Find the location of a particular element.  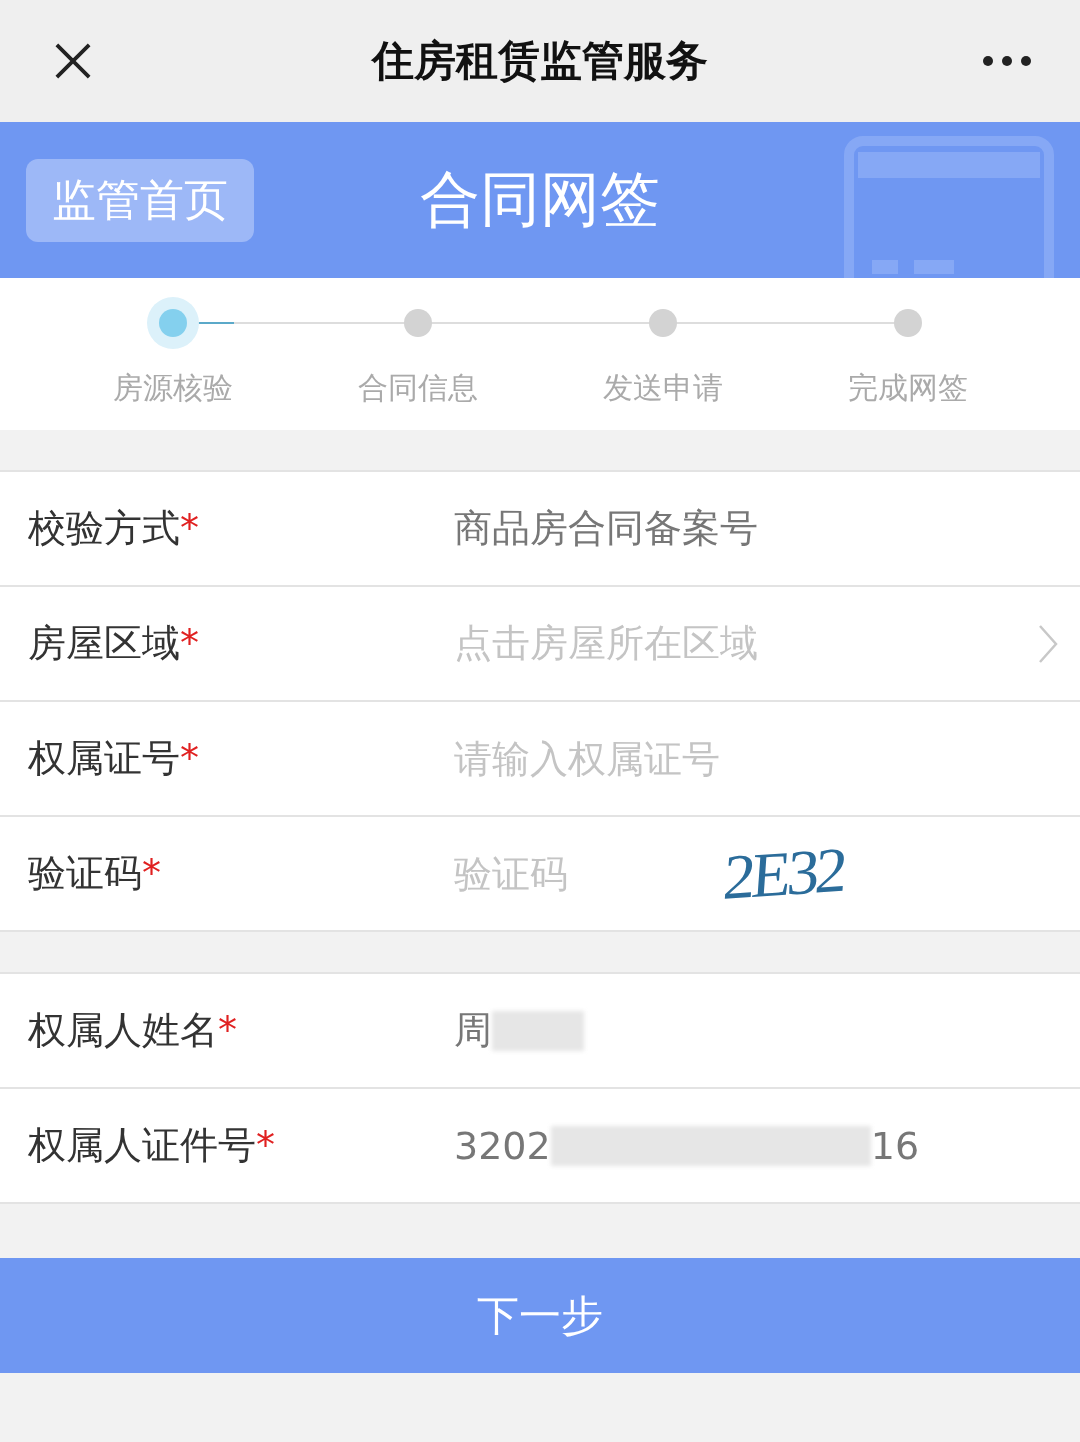

field-label: 权属证号 is located at coordinates (104, 758).